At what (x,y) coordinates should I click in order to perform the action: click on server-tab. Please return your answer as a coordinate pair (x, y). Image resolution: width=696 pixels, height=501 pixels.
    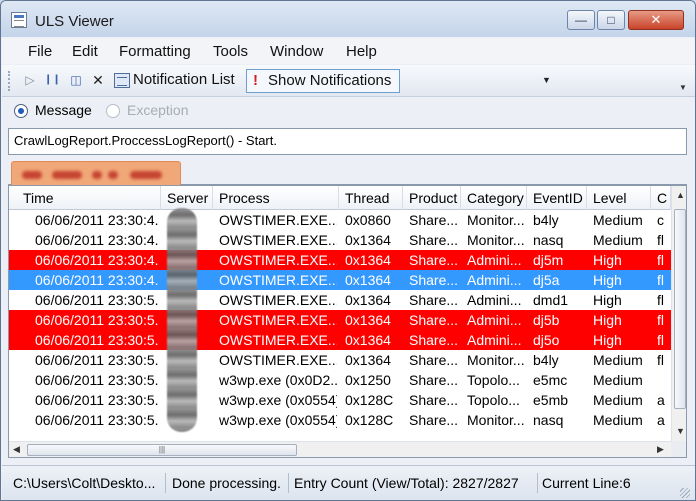
    Looking at the image, I should click on (96, 173).